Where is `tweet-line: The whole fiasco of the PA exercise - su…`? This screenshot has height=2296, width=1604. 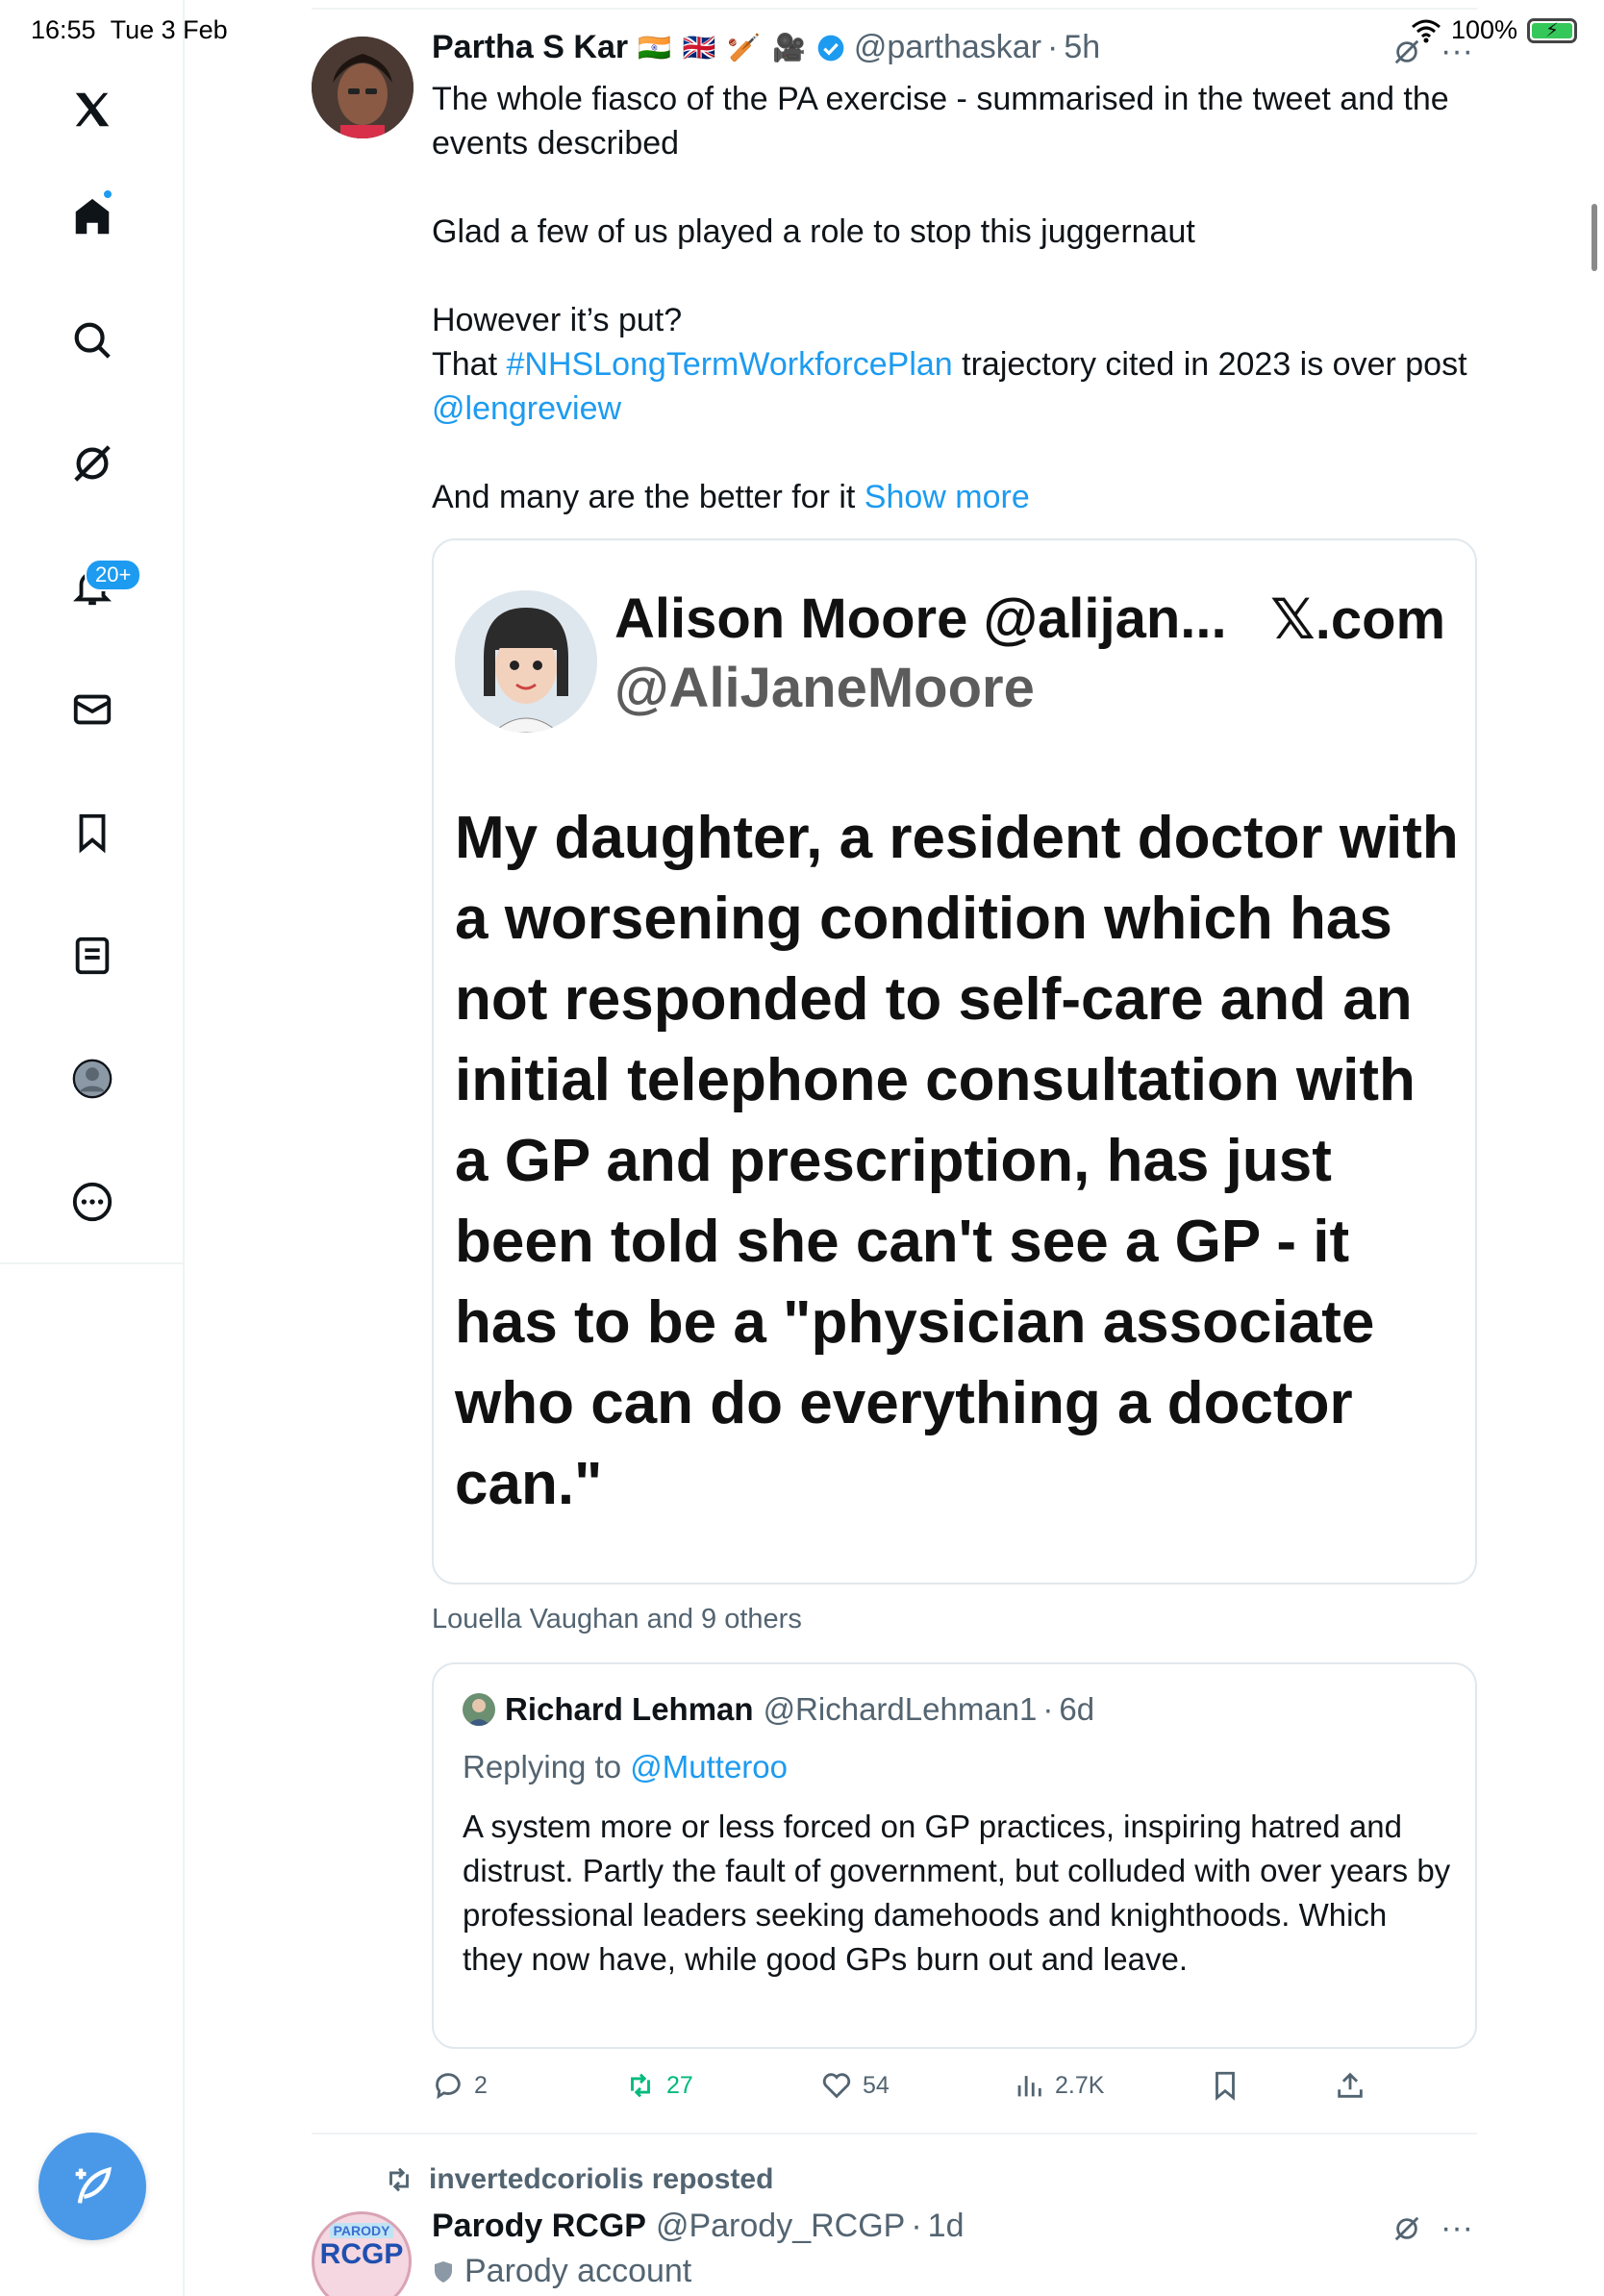
tweet-line: The whole fiasco of the PA exercise - su… is located at coordinates (940, 121).